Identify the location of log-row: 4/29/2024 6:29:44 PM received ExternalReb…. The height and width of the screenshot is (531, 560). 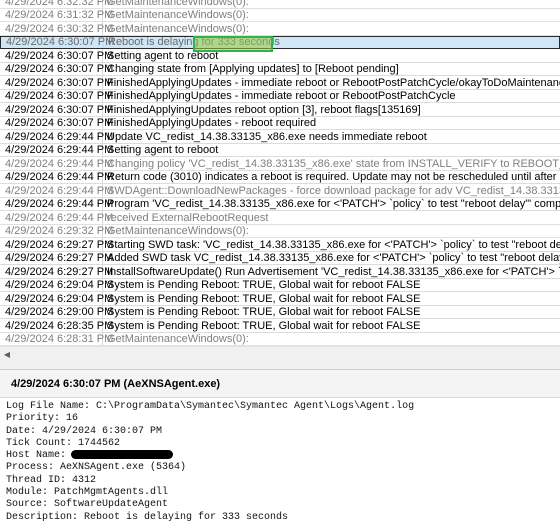
(280, 218).